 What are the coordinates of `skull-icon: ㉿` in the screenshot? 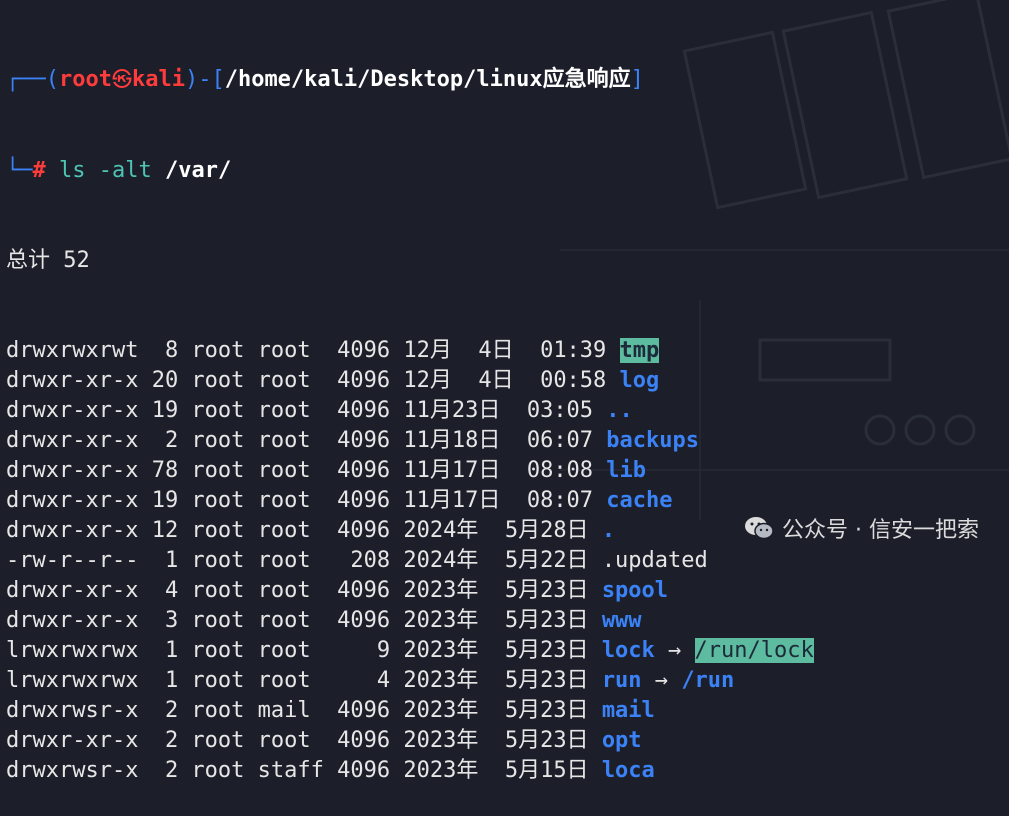 It's located at (121, 79).